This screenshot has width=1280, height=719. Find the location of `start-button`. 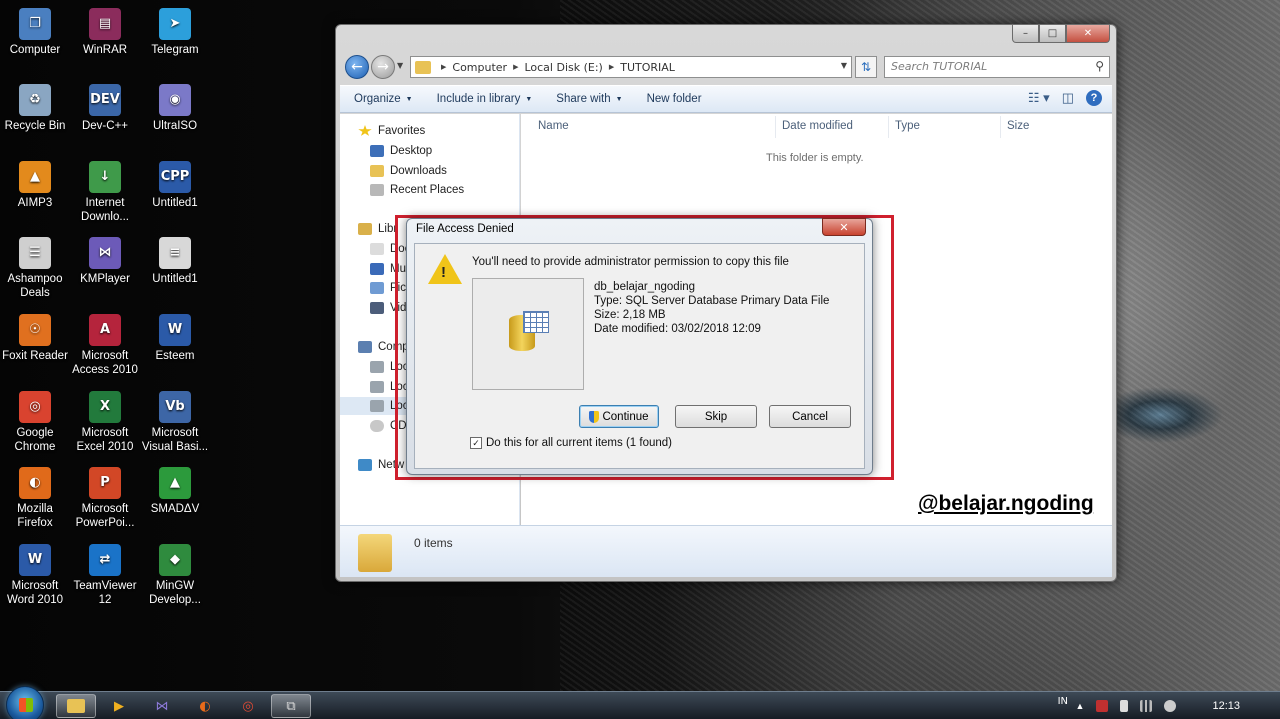

start-button is located at coordinates (25, 702).